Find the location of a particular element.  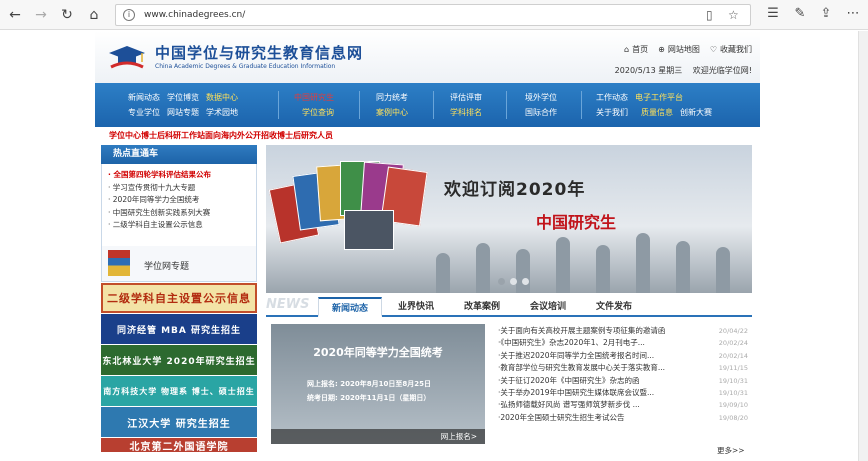

banner-sustech: 南方科技大学 物理系 博士、硕士招生 is located at coordinates (179, 391).